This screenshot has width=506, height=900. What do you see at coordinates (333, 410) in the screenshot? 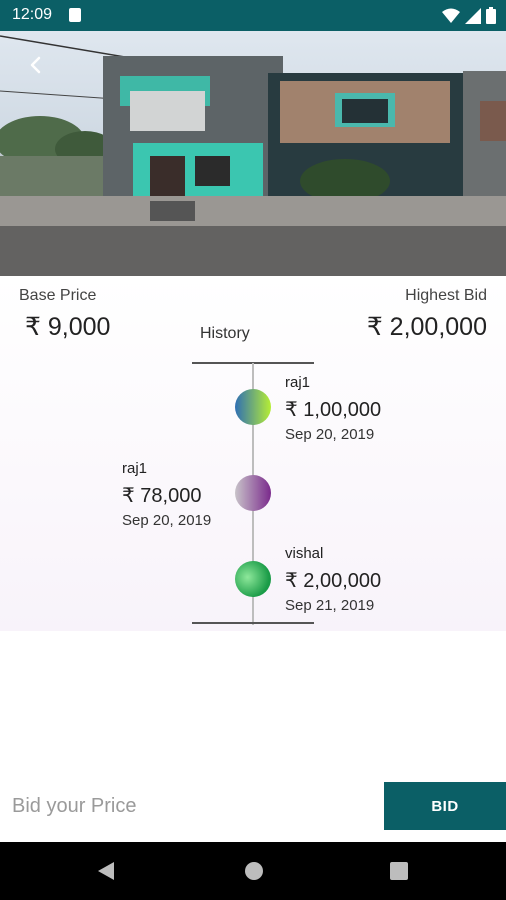
I see `bid-amount: ₹ 1,00,000` at bounding box center [333, 410].